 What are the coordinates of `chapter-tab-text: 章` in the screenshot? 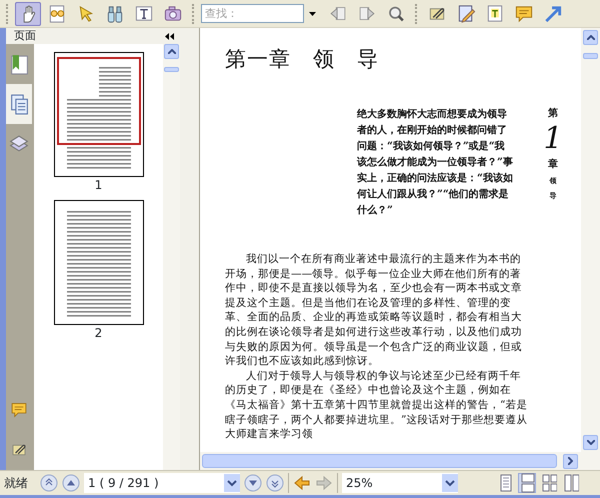 It's located at (553, 164).